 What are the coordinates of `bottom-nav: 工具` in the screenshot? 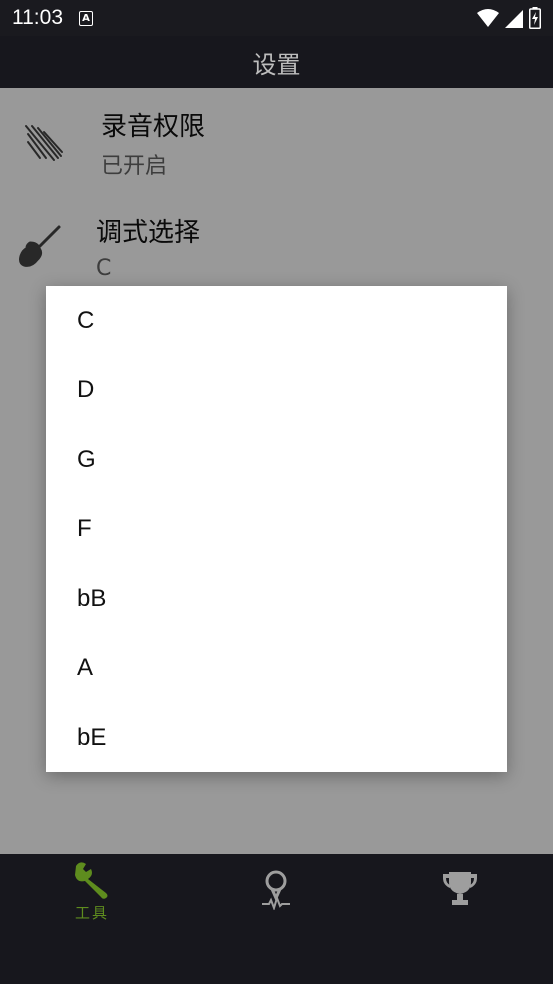 It's located at (276, 919).